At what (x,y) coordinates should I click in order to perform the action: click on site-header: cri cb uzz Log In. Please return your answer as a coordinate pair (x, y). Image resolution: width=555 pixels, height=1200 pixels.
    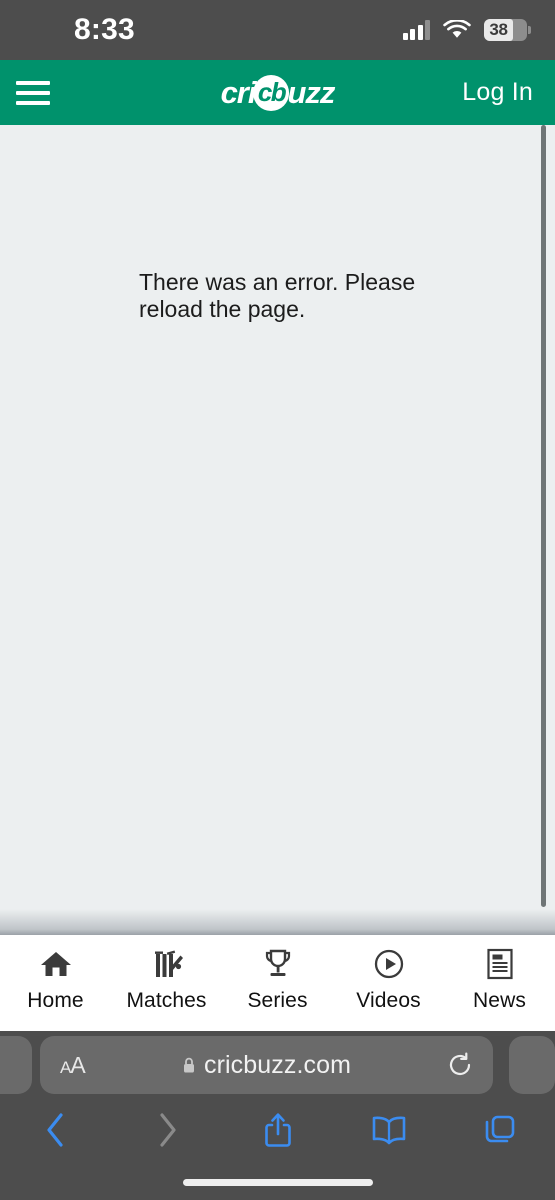
    Looking at the image, I should click on (277, 92).